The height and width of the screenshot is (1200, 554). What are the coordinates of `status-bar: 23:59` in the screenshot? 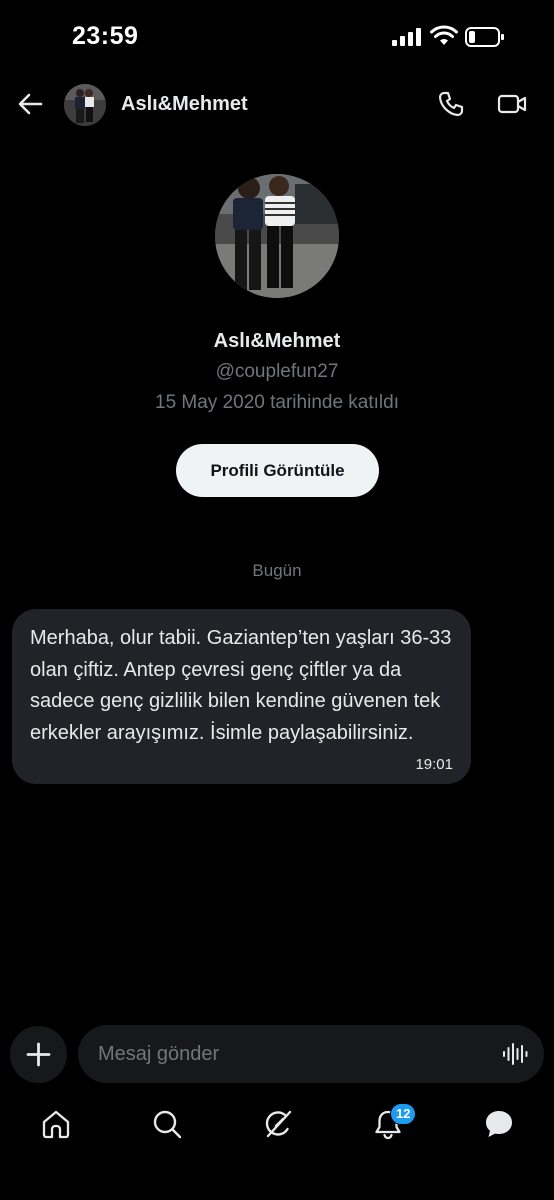 It's located at (277, 38).